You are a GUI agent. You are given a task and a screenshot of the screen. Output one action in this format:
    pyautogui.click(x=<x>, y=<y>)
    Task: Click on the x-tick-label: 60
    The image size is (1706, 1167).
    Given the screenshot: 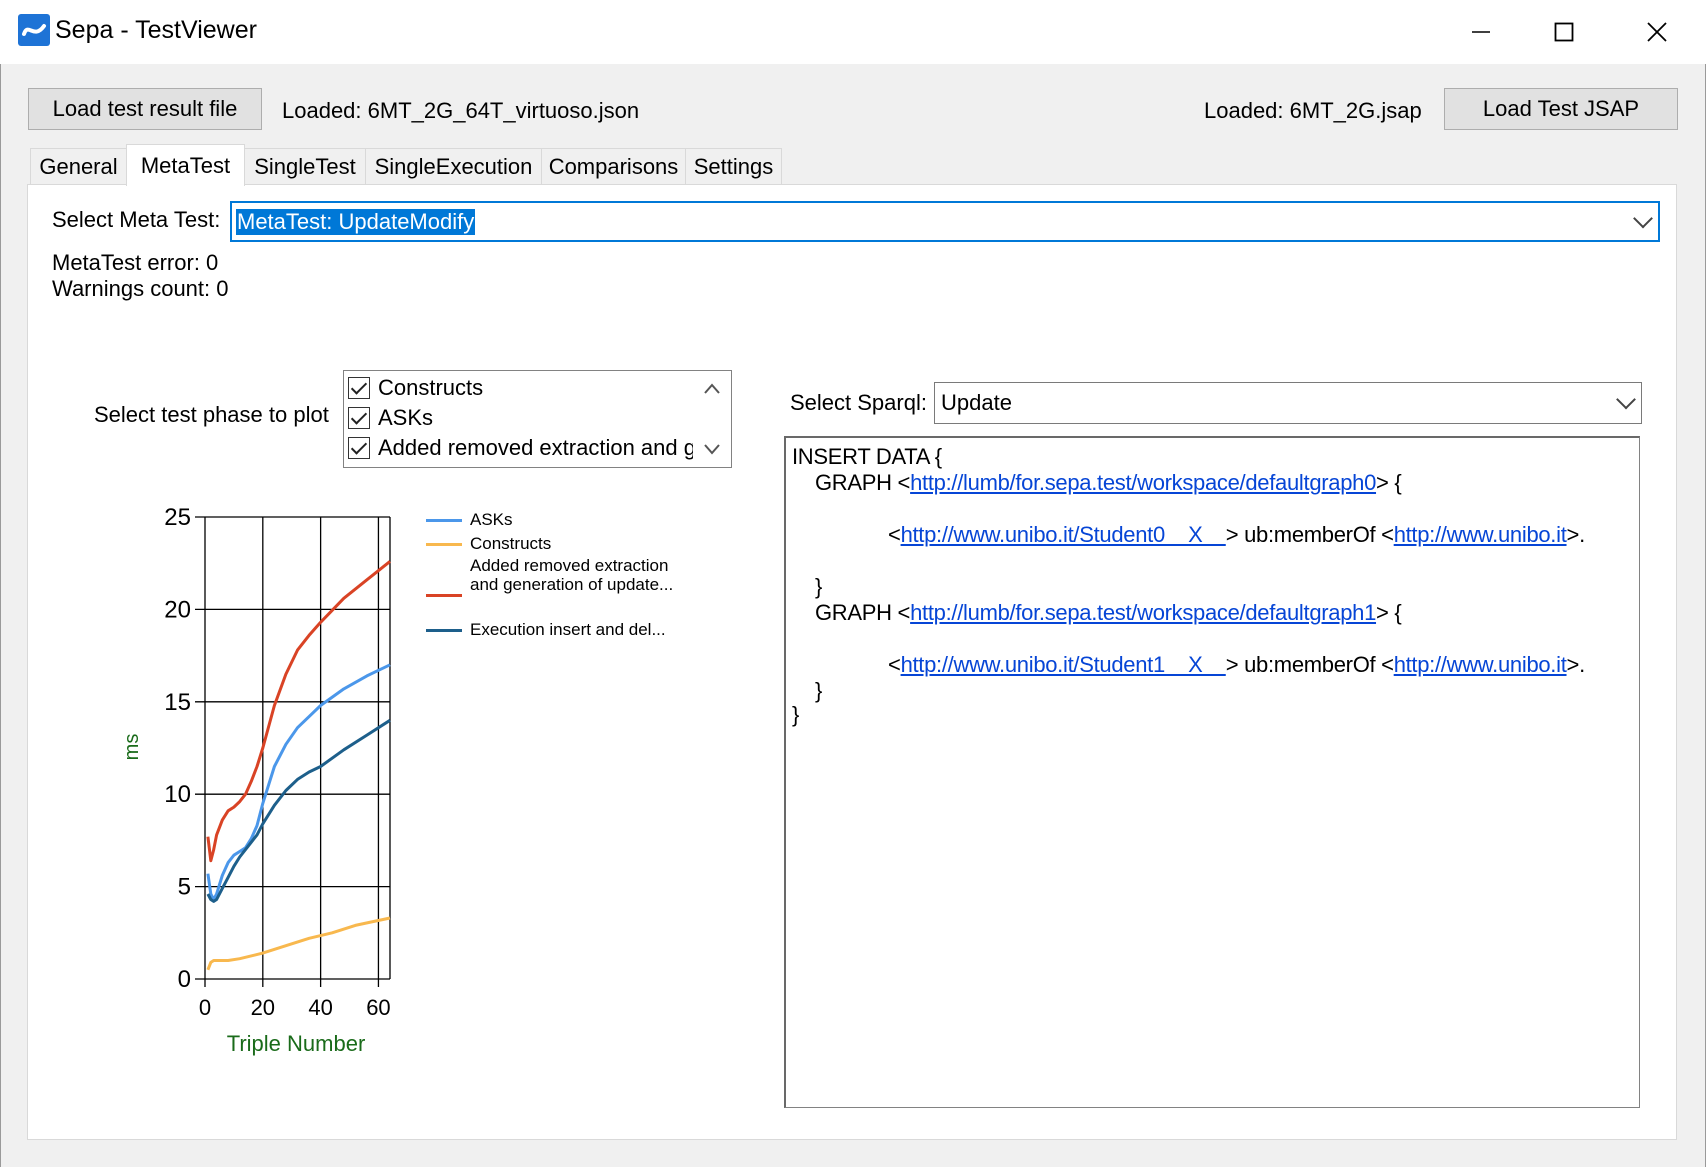 What is the action you would take?
    pyautogui.click(x=378, y=1007)
    